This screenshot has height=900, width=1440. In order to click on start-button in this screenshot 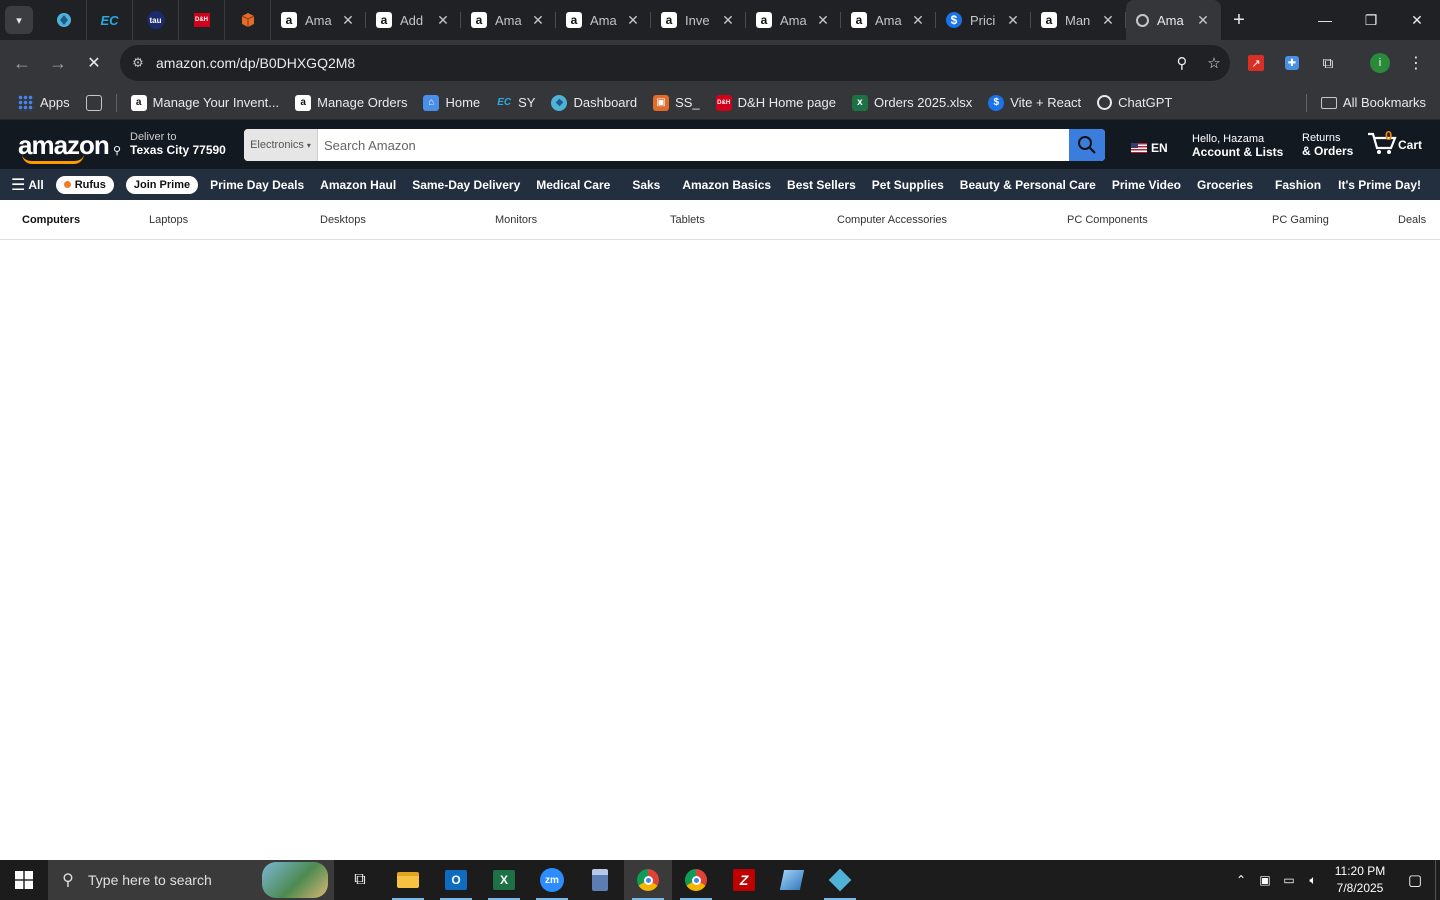, I will do `click(24, 880)`.